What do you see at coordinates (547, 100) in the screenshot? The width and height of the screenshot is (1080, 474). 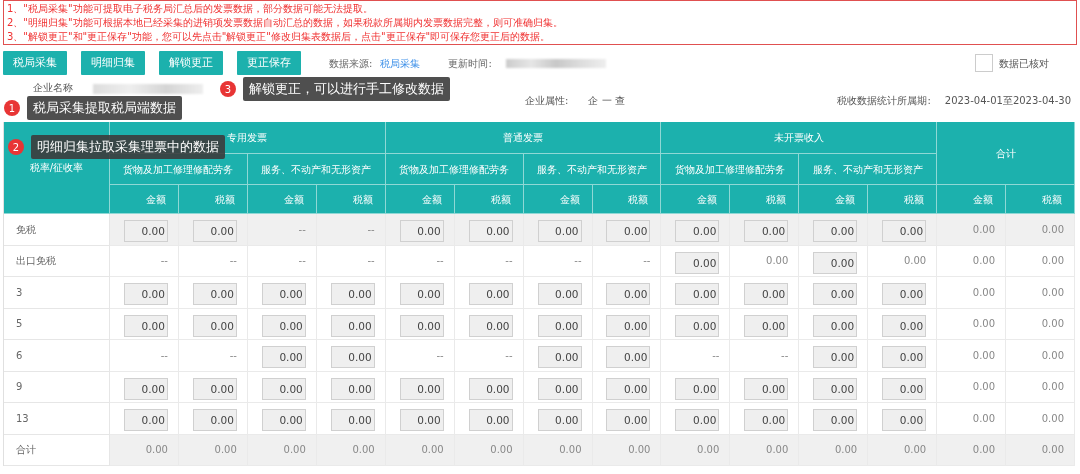 I see `attribute-label: 企业属性:` at bounding box center [547, 100].